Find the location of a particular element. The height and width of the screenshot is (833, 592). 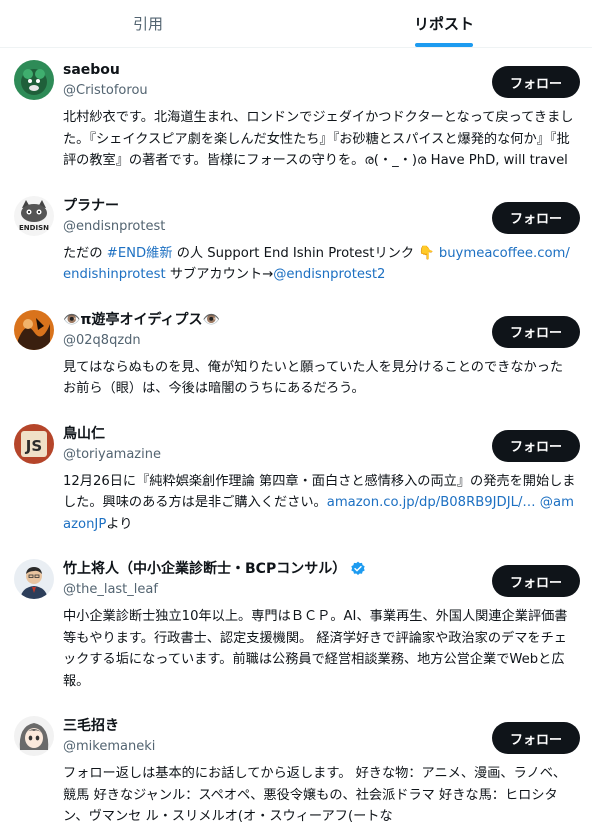

anime-girl-icon is located at coordinates (34, 736).